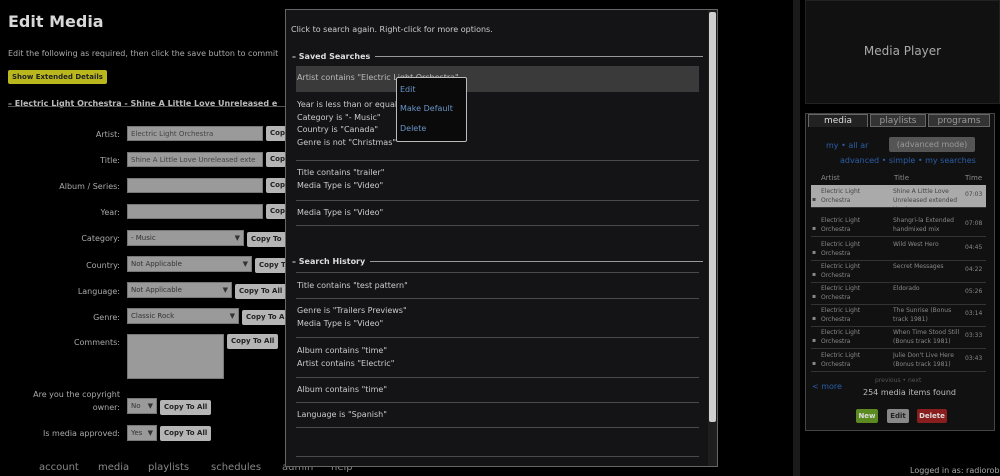 This screenshot has height=476, width=1000. Describe the element at coordinates (189, 264) in the screenshot. I see `country-select: Not Applicable ▼` at that location.